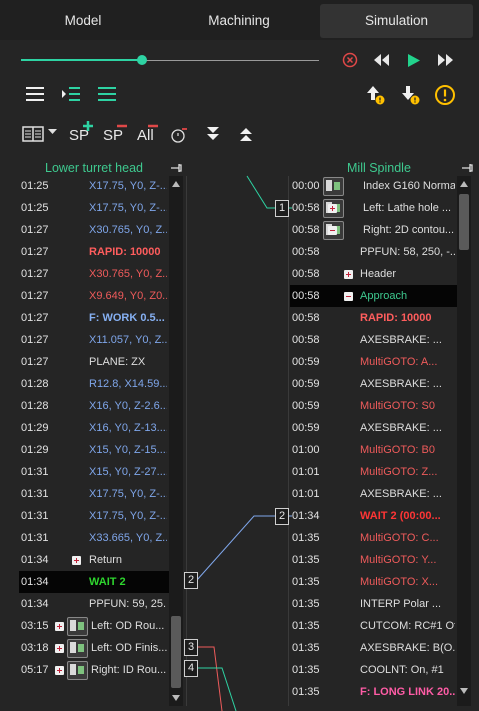 Image resolution: width=479 pixels, height=711 pixels. I want to click on row-time: 01:29, so click(35, 428).